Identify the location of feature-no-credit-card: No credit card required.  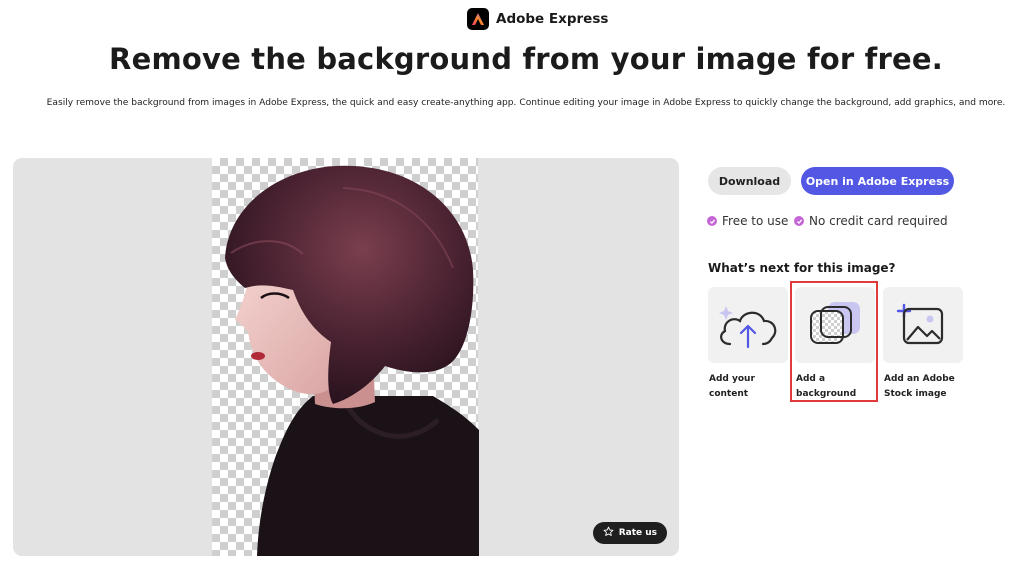
(871, 221).